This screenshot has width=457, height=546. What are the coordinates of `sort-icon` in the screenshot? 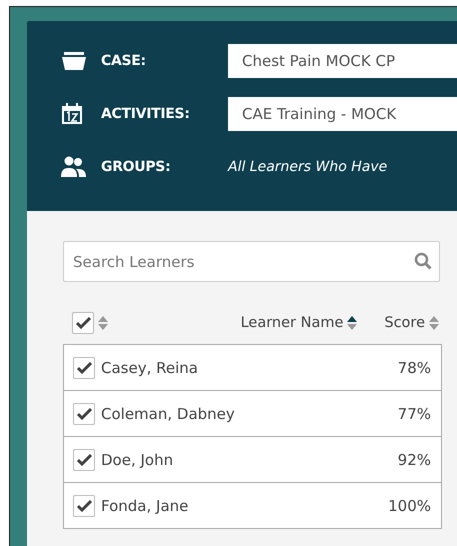 It's located at (352, 323).